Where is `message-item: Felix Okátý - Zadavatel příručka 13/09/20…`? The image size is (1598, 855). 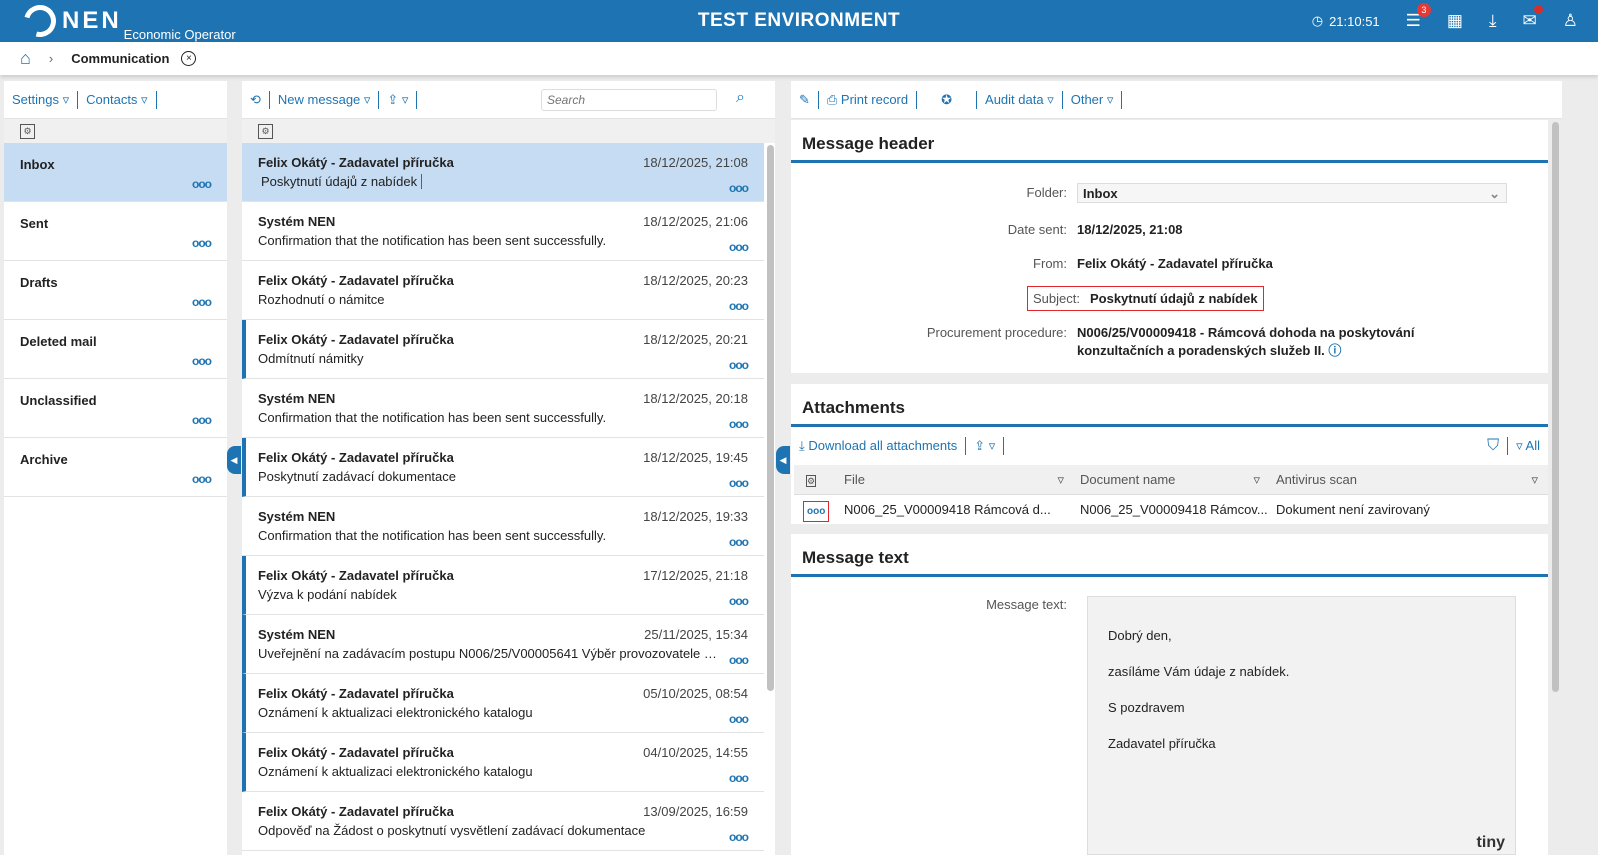 message-item: Felix Okátý - Zadavatel příručka 13/09/20… is located at coordinates (503, 821).